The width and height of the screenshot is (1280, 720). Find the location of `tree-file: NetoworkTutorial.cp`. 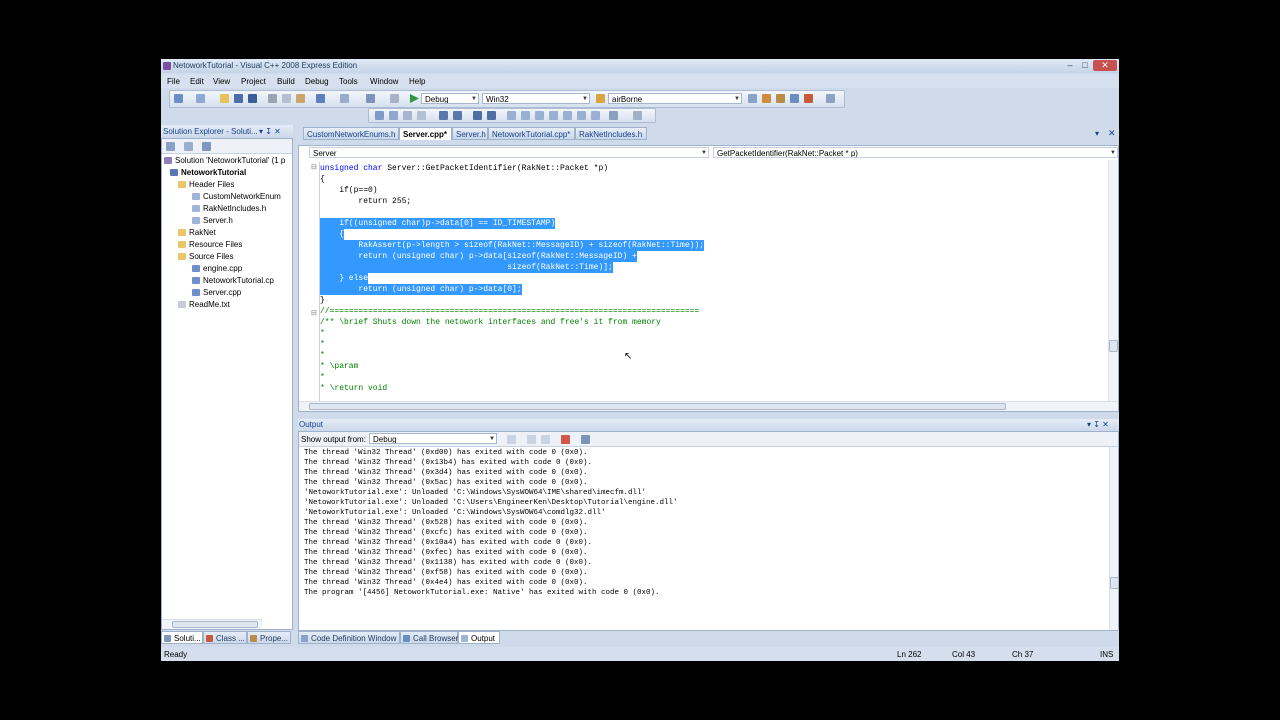

tree-file: NetoworkTutorial.cp is located at coordinates (233, 280).